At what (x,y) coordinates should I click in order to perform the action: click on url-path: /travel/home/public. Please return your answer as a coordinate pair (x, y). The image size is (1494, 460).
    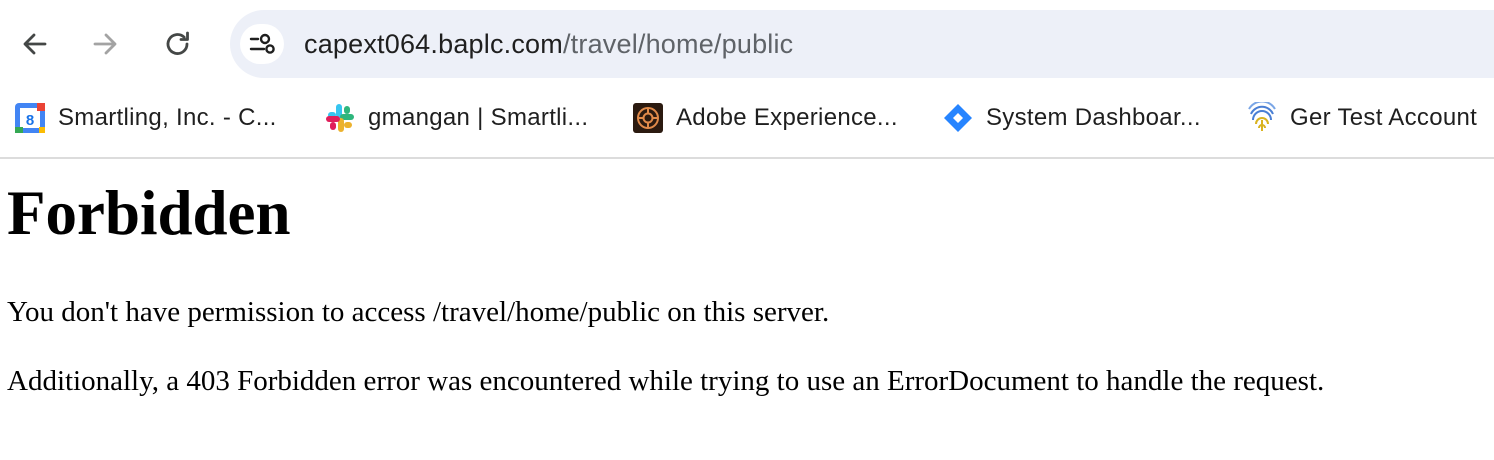
    Looking at the image, I should click on (678, 44).